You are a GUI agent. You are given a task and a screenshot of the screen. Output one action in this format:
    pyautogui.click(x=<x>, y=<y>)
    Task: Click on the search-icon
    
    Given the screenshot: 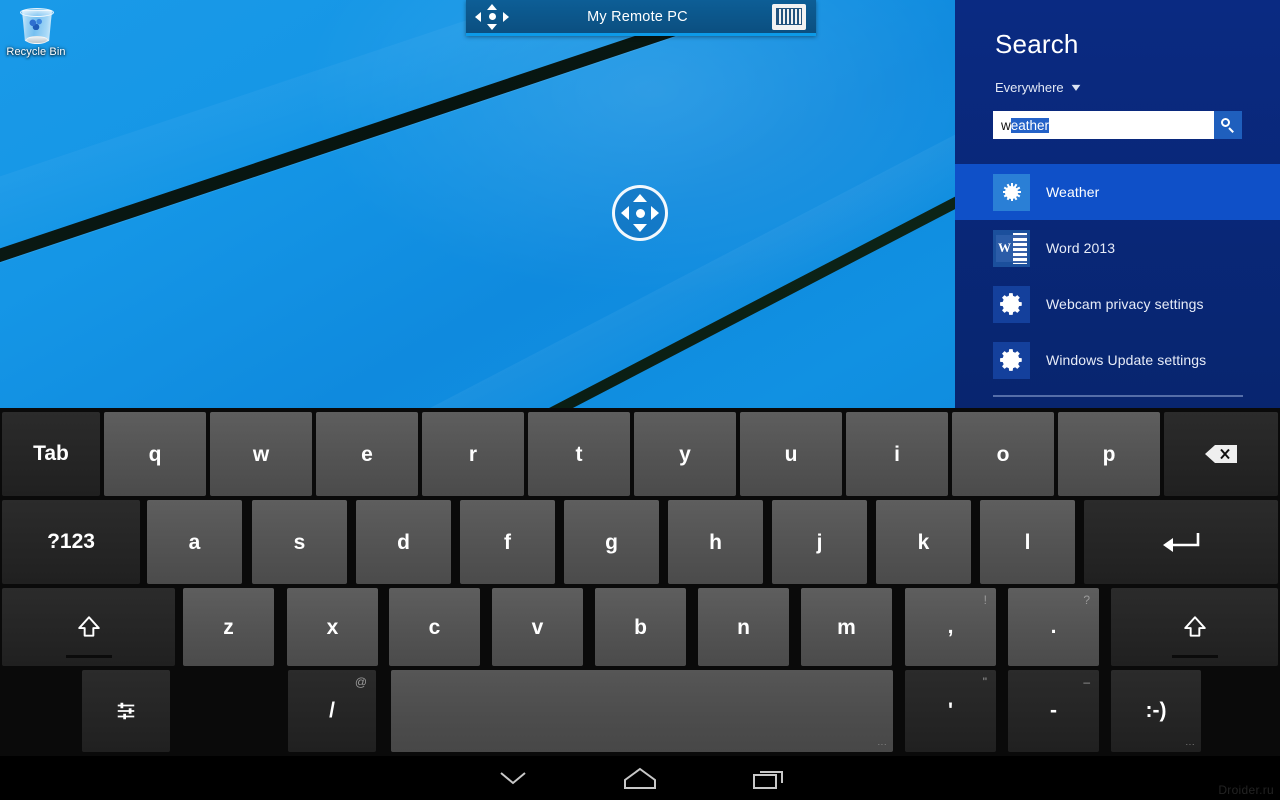 What is the action you would take?
    pyautogui.click(x=1228, y=125)
    